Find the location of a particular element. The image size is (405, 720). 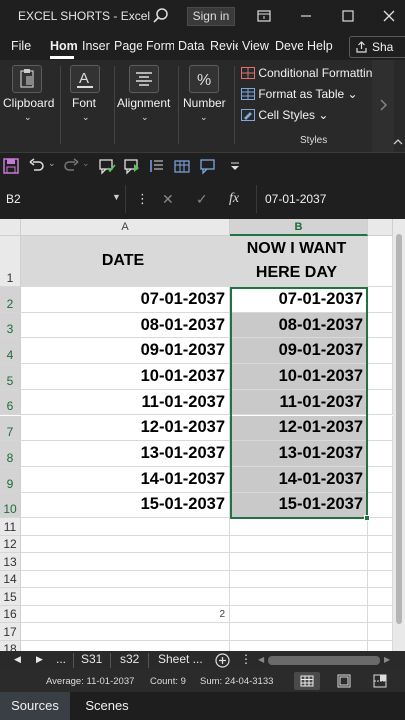

cell-b17 is located at coordinates (299, 632).